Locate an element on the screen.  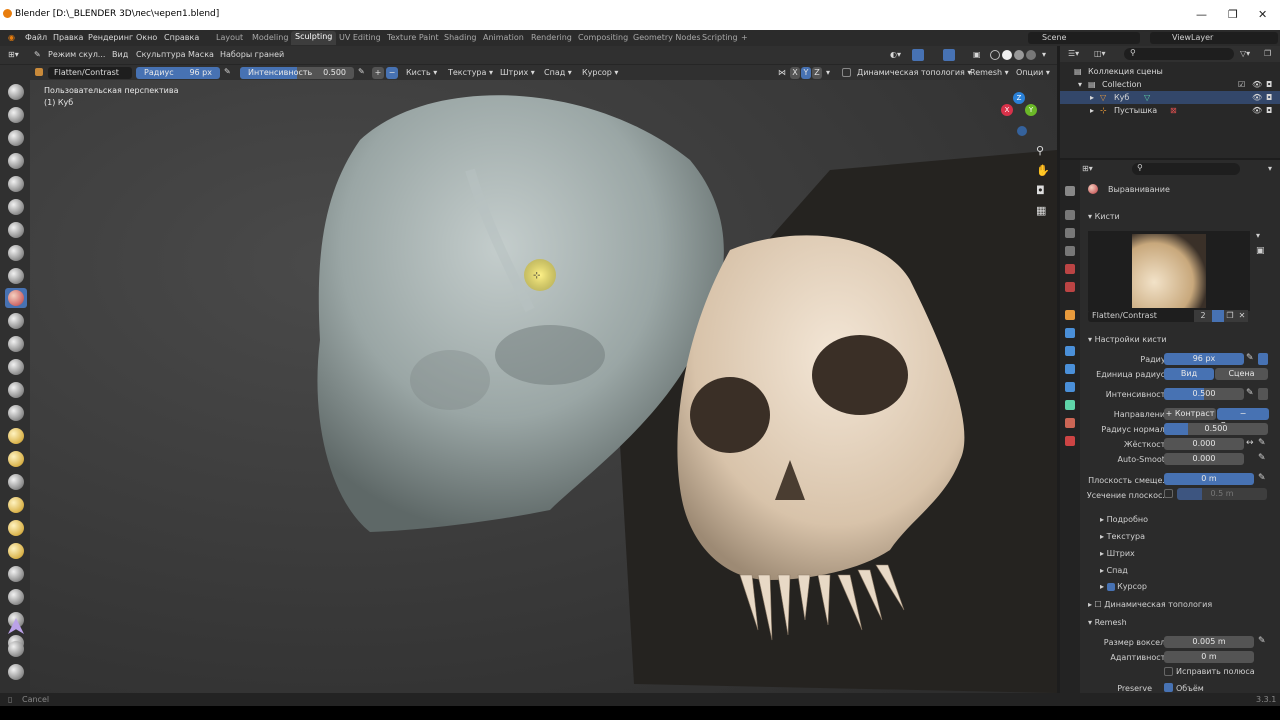
tab-material-icon is located at coordinates (1070, 423).